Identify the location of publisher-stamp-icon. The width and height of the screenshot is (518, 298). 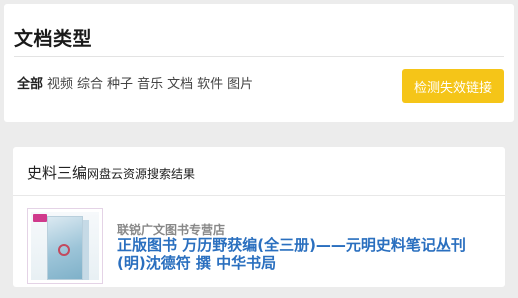
(40, 218).